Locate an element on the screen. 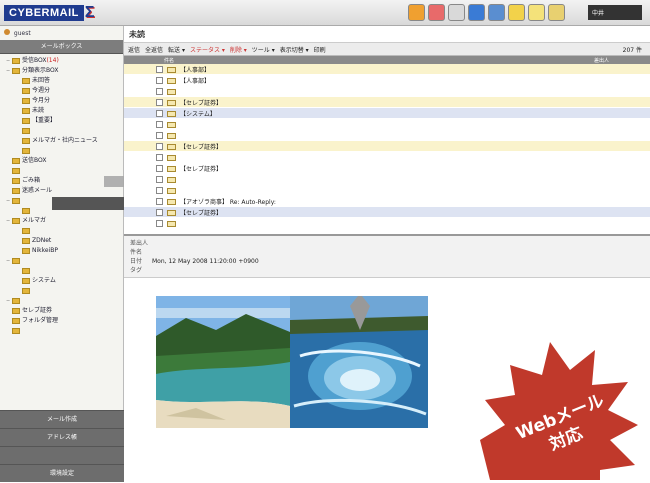 This screenshot has width=650, height=483. reply-button: 返信 is located at coordinates (134, 49).